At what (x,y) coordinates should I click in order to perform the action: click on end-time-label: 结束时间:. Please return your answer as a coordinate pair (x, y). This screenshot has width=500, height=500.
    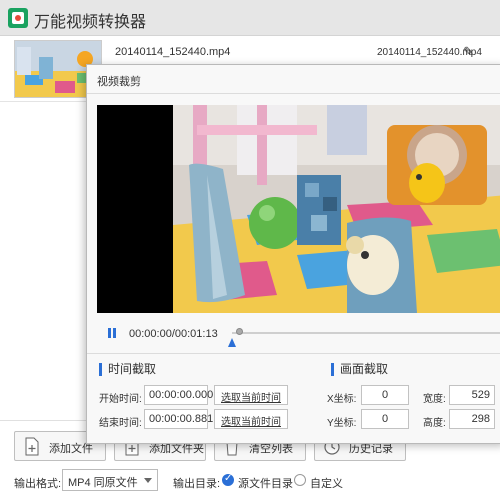
    Looking at the image, I should click on (120, 423).